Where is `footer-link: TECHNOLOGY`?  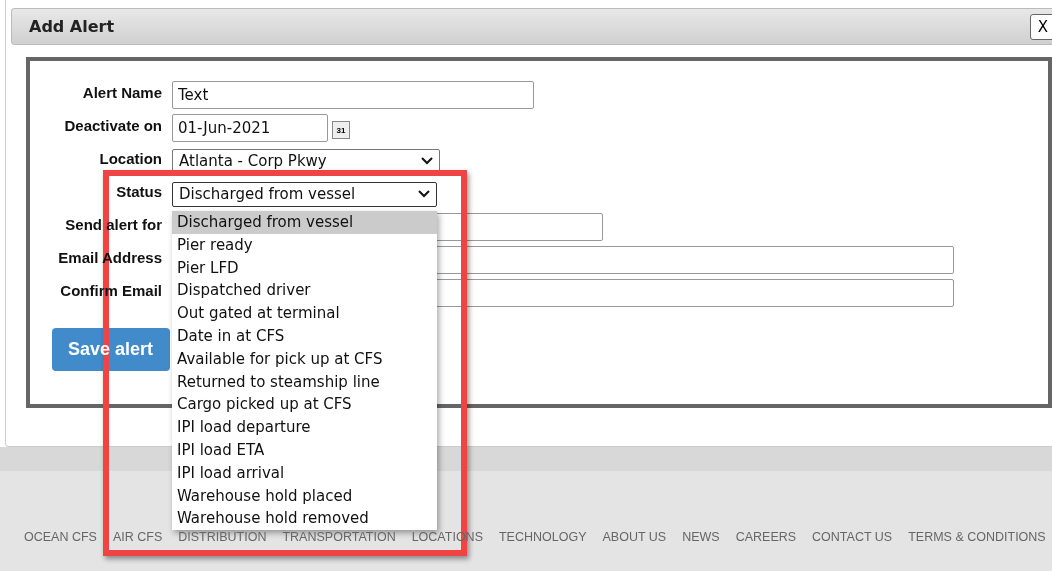 footer-link: TECHNOLOGY is located at coordinates (542, 537).